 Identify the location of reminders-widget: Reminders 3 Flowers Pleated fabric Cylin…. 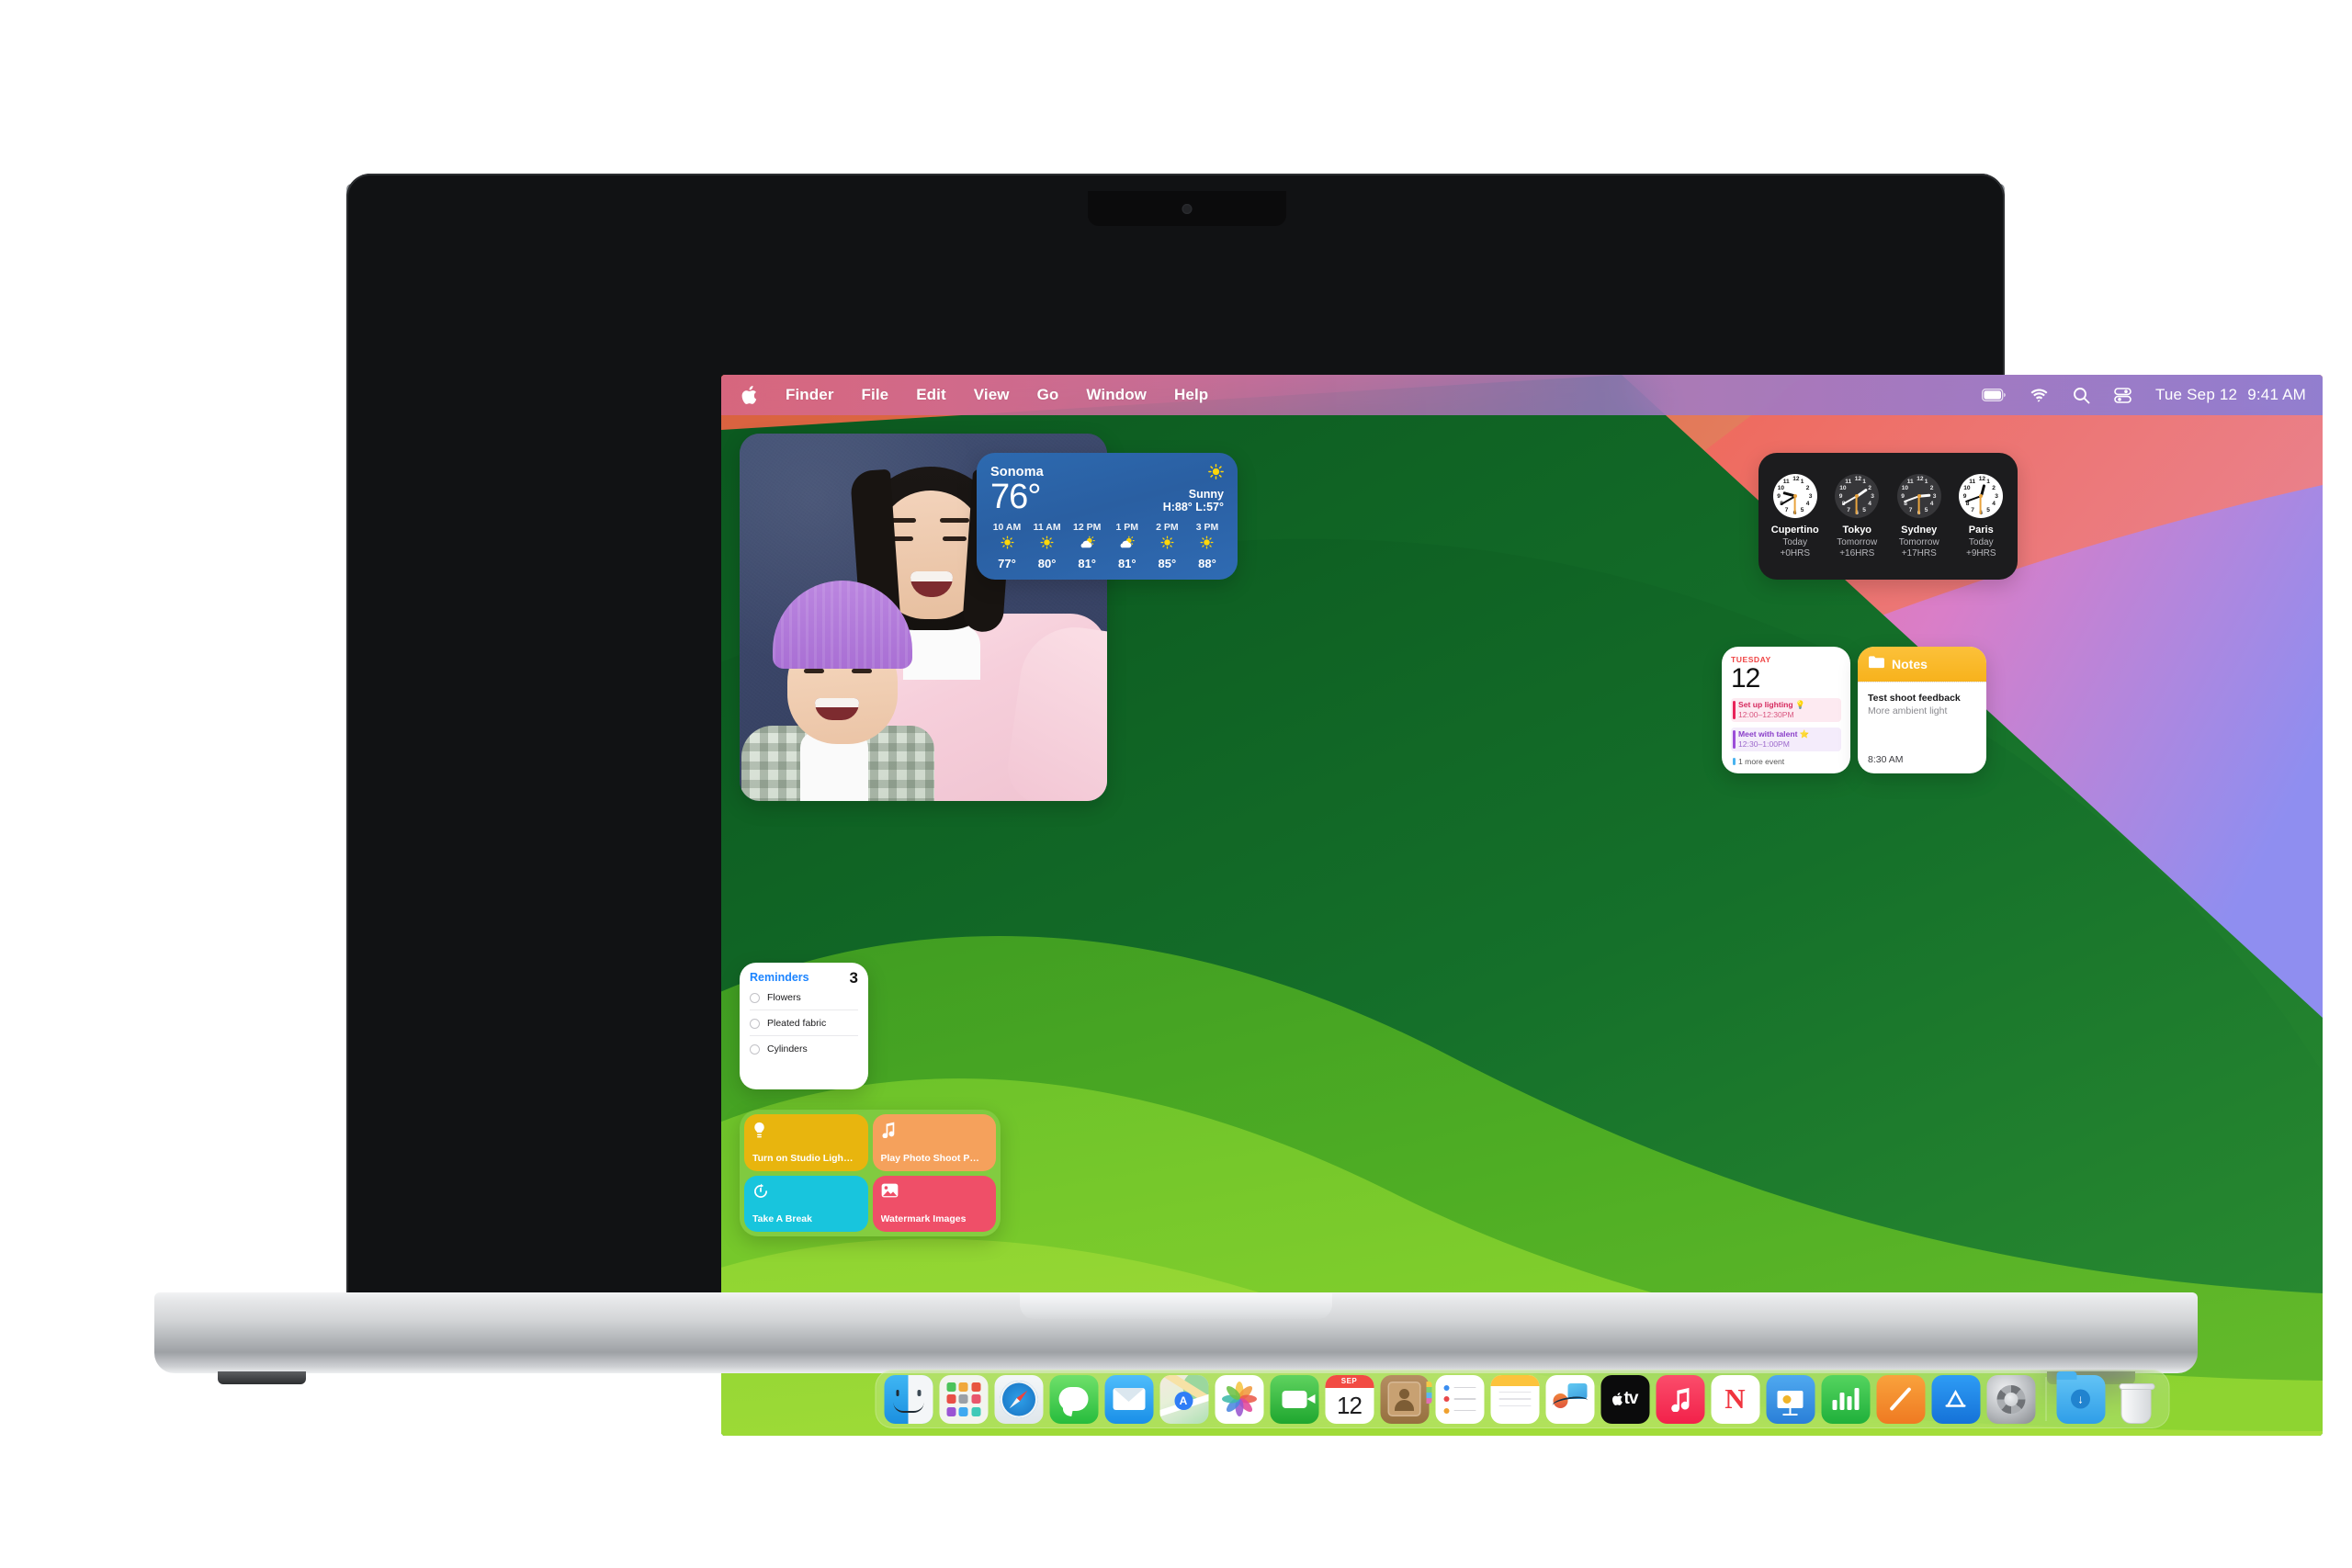
(804, 1026).